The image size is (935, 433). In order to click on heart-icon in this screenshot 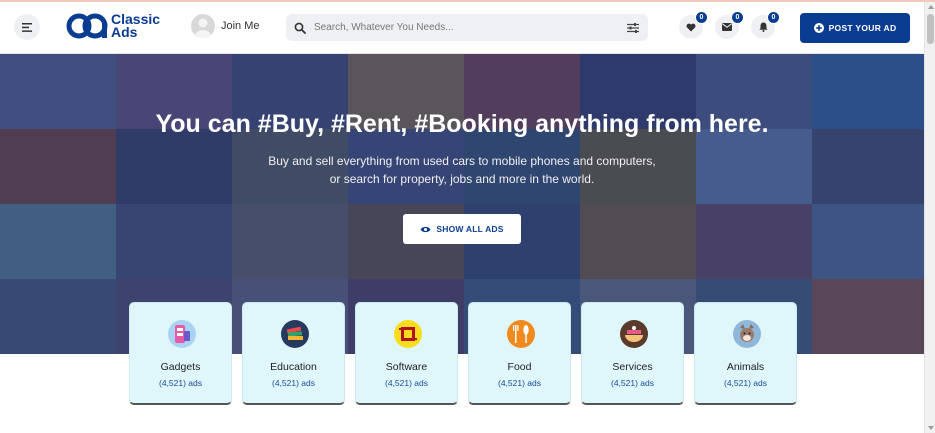, I will do `click(691, 27)`.